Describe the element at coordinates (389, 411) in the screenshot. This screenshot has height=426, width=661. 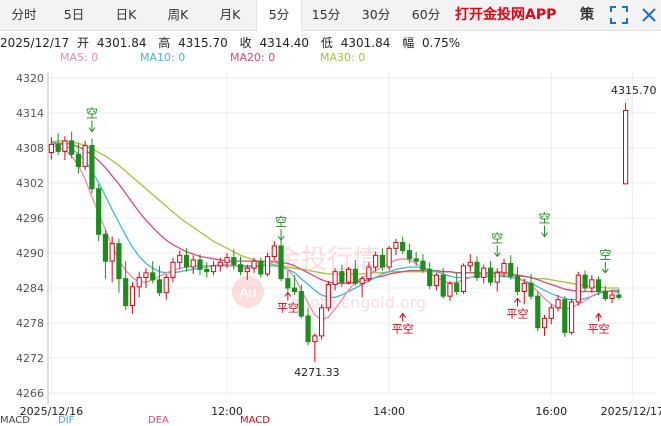
I see `x-tick-label: 14:00` at that location.